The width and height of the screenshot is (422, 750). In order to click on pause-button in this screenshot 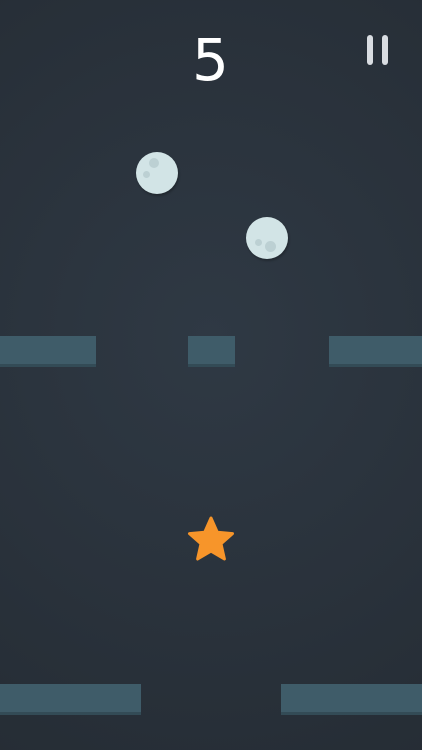, I will do `click(378, 50)`.